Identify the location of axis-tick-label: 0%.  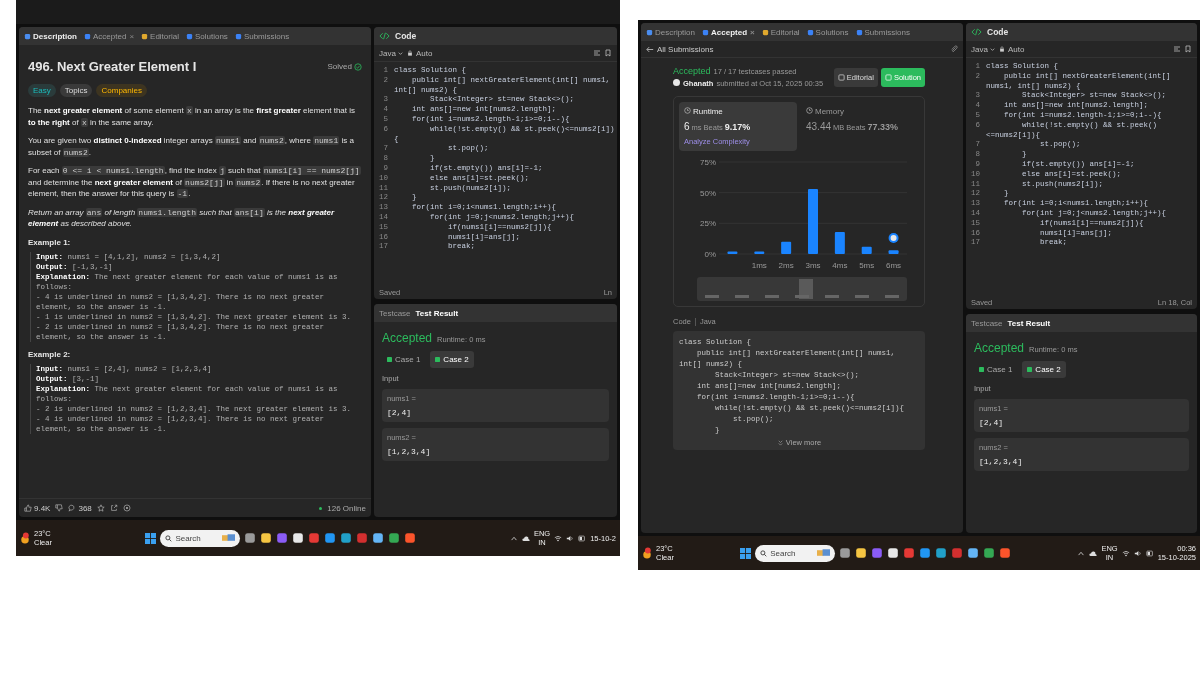
(710, 254).